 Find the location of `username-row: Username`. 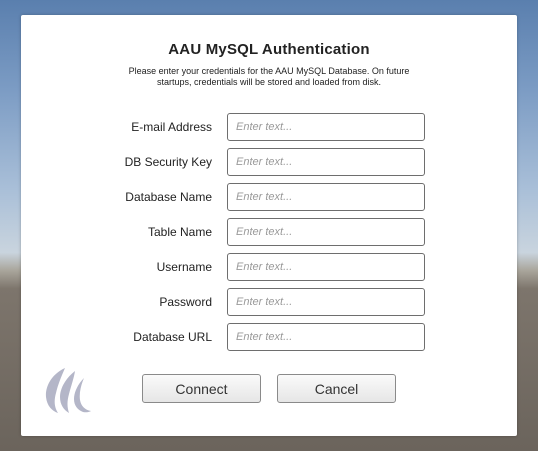

username-row: Username is located at coordinates (269, 267).